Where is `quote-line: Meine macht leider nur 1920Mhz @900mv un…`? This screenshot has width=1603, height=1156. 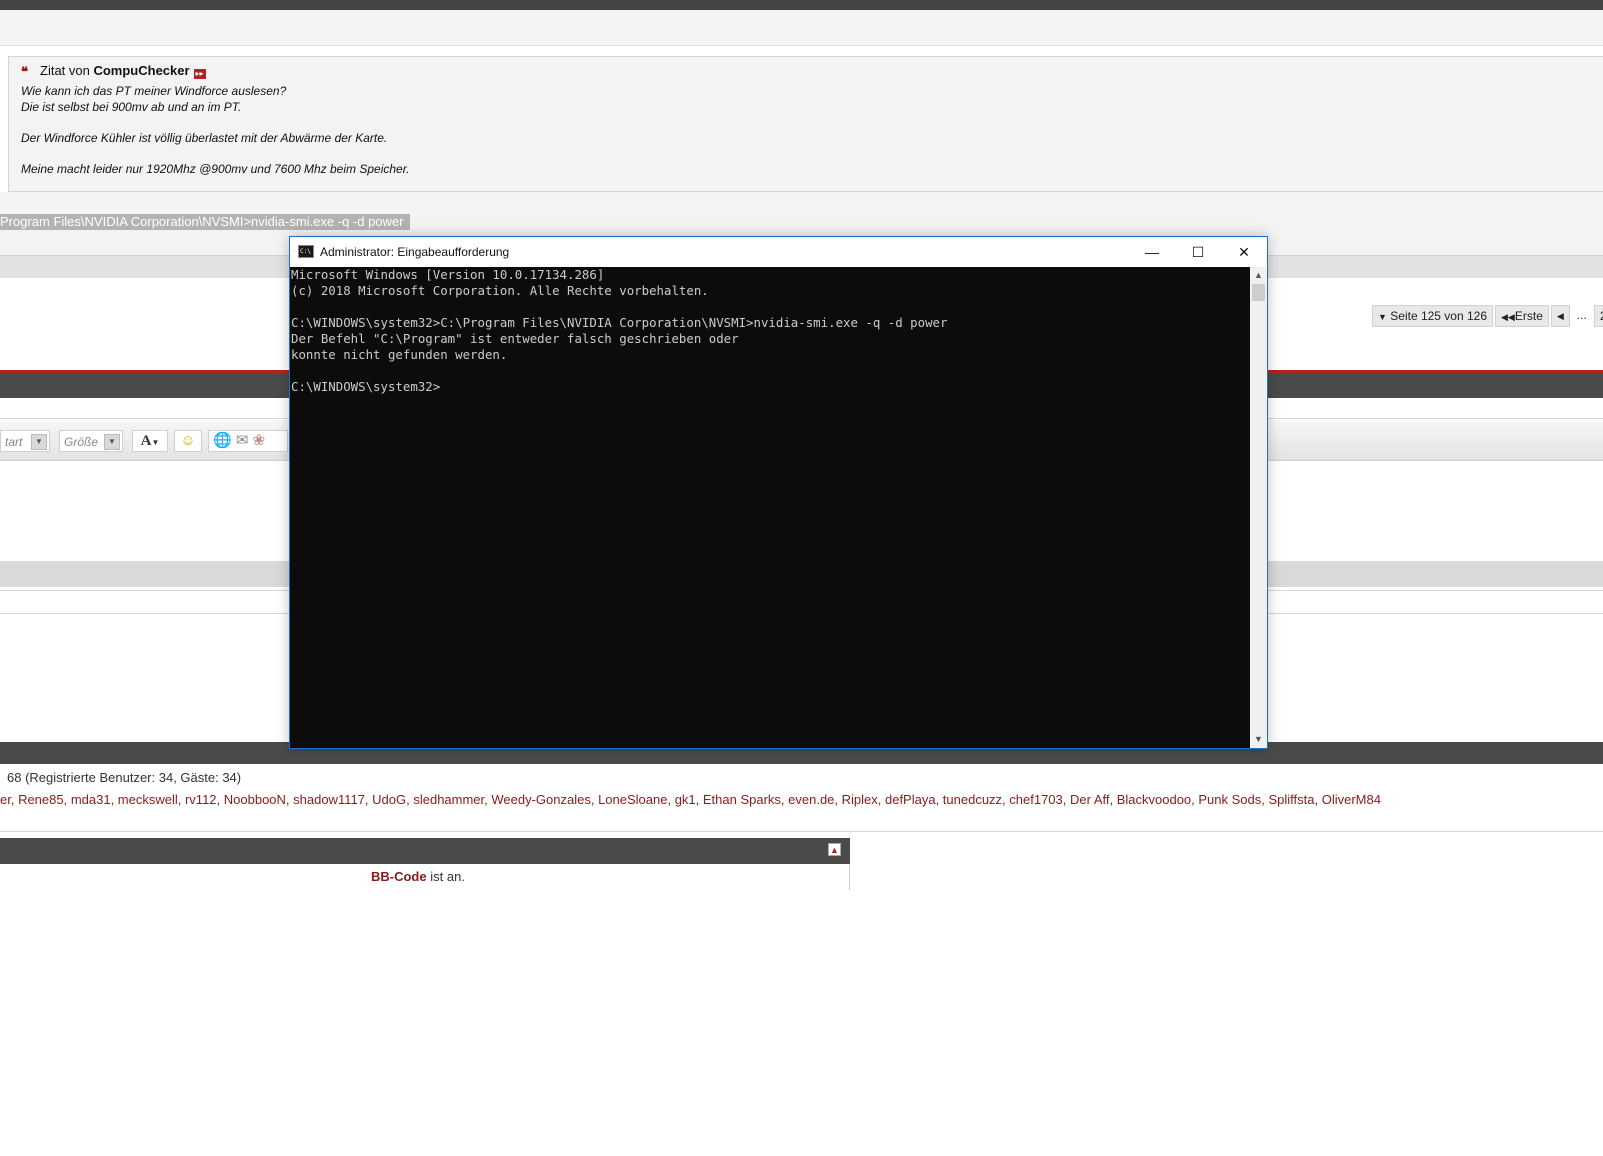
quote-line: Meine macht leider nur 1920Mhz @900mv un… is located at coordinates (215, 169).